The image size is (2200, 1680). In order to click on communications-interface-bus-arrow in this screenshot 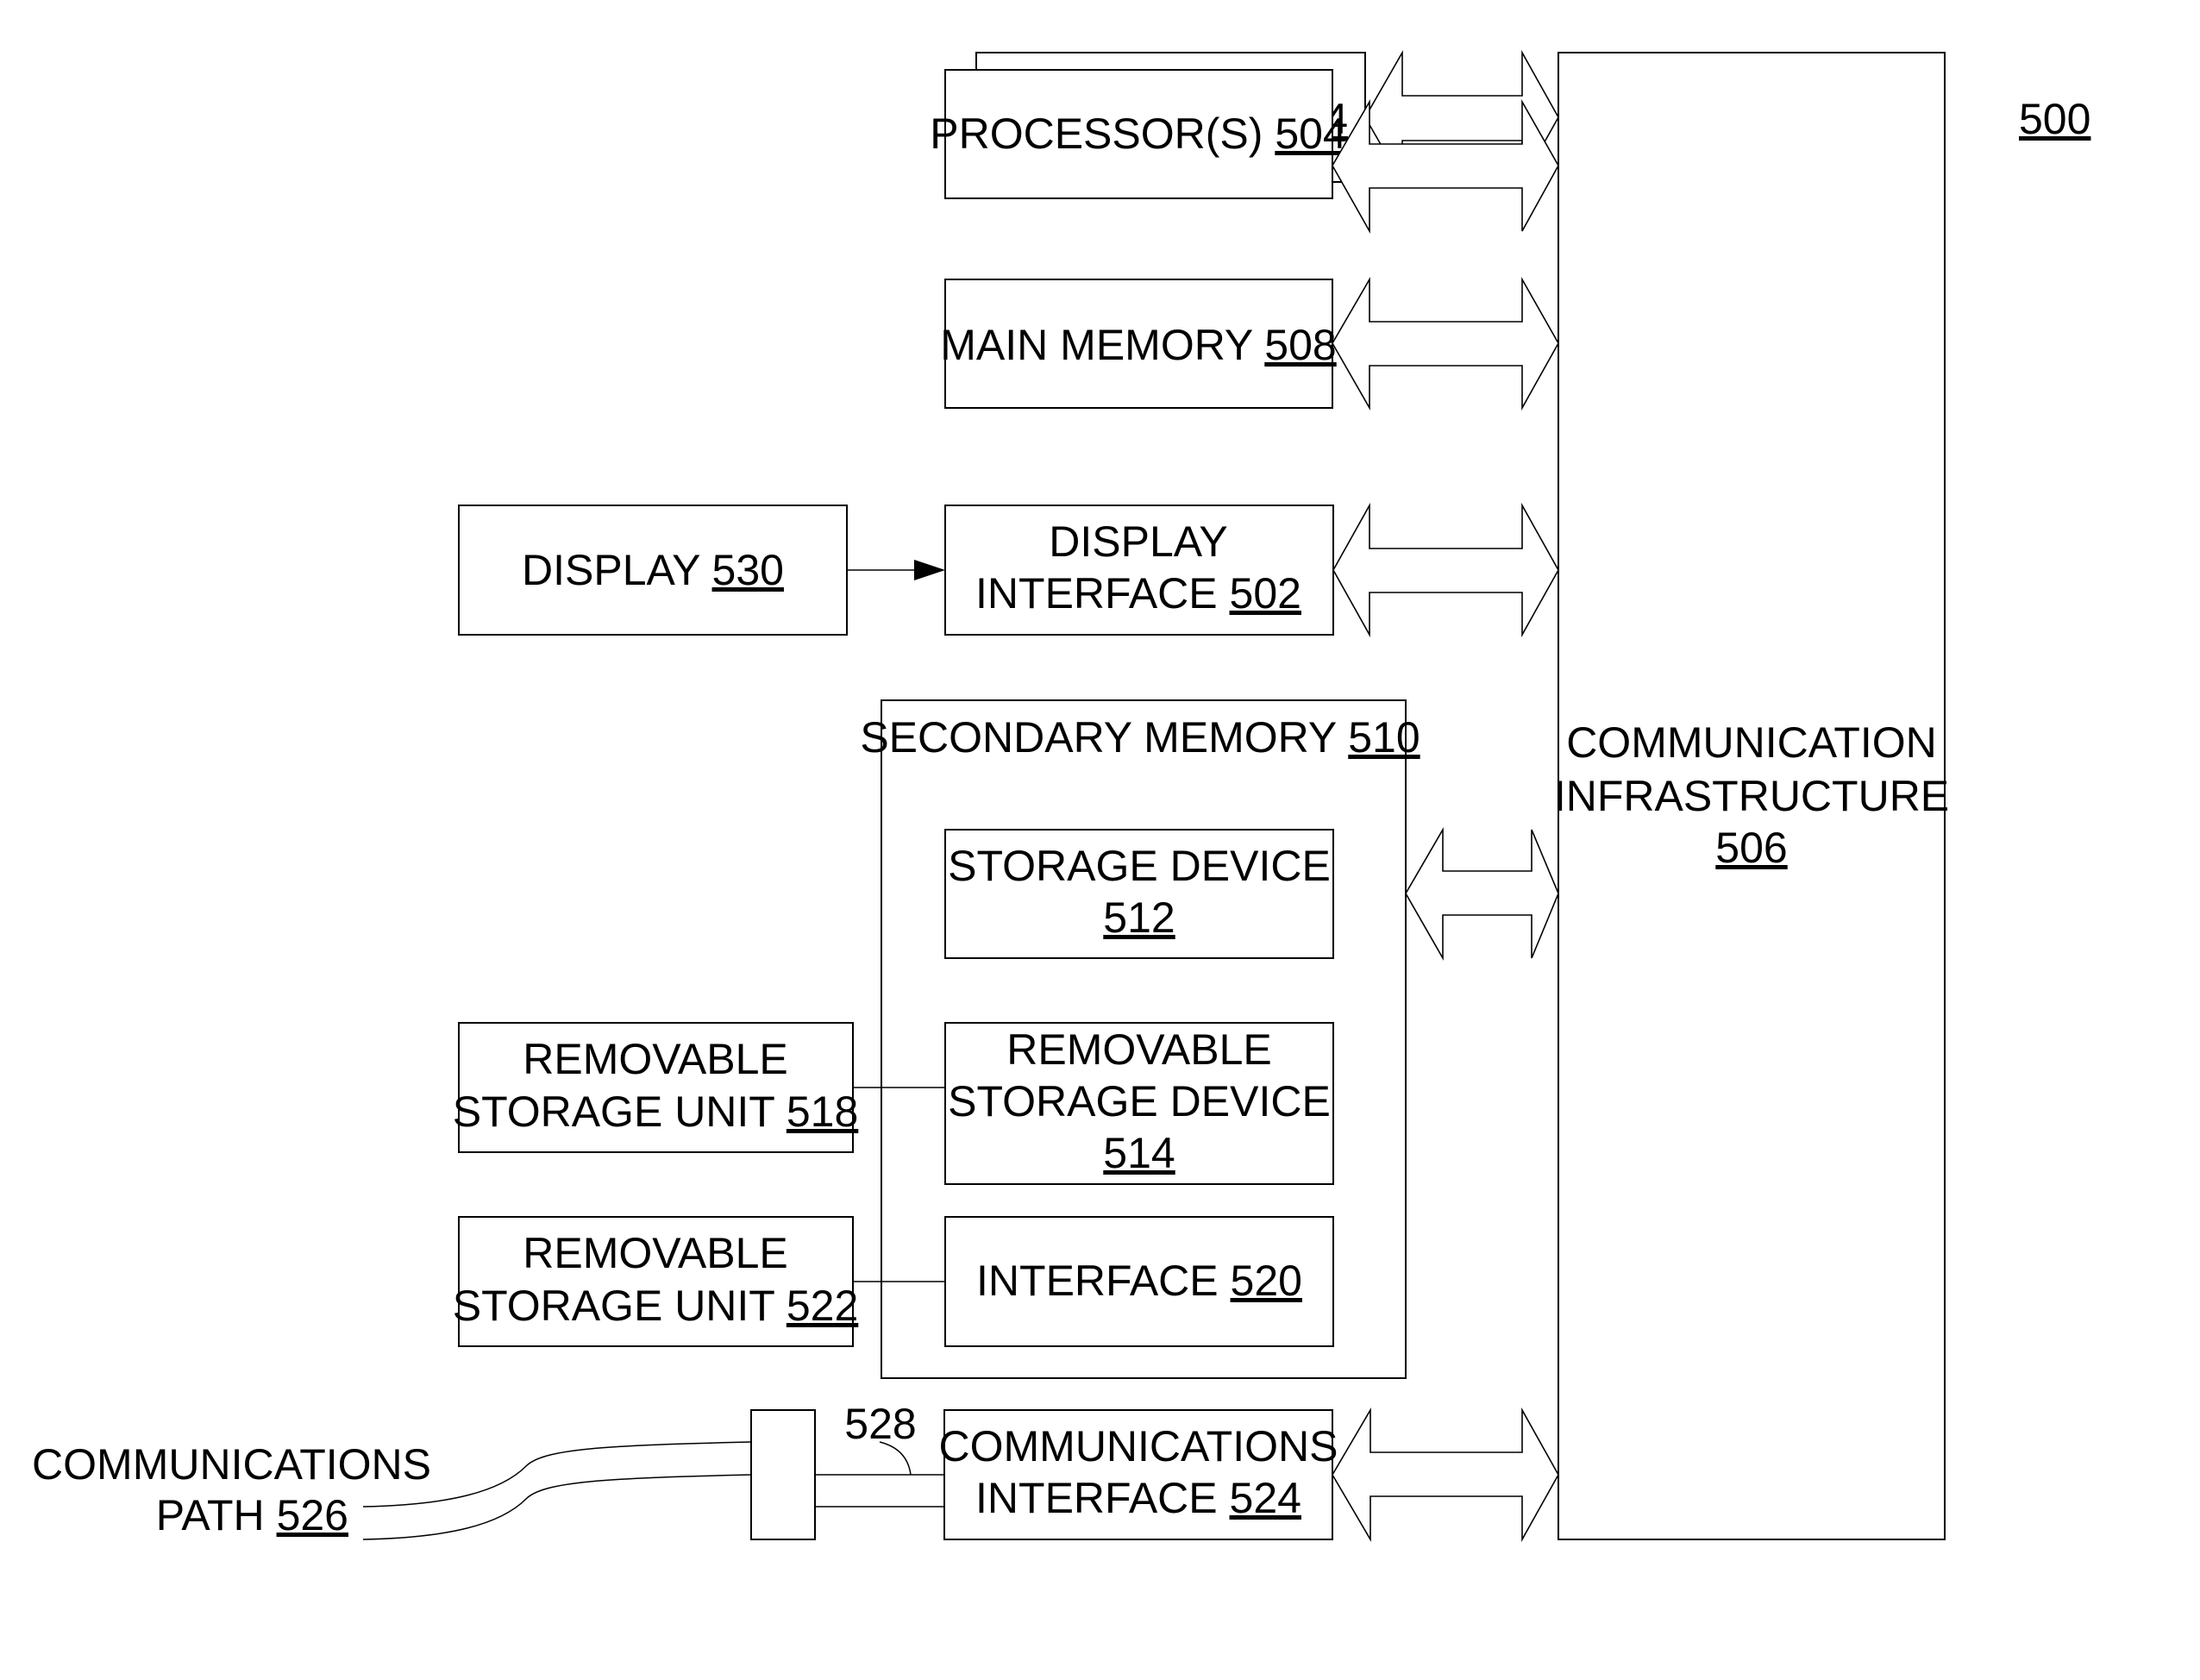, I will do `click(1445, 1475)`.